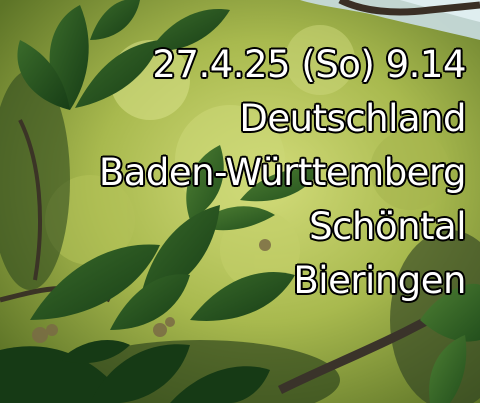  I want to click on locality-label: Bieringen, so click(379, 280).